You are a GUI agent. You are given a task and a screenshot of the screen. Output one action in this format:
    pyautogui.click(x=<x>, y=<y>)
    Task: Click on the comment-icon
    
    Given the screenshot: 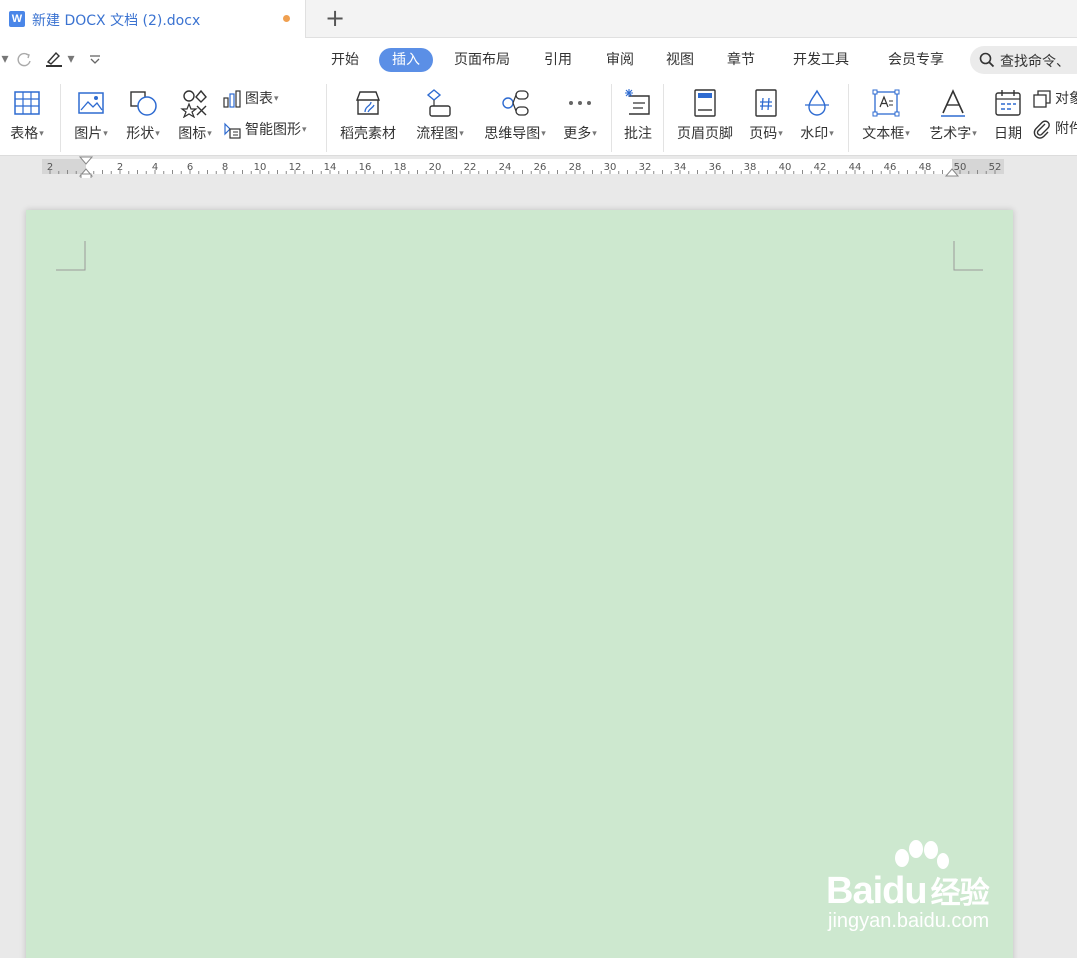 What is the action you would take?
    pyautogui.click(x=637, y=102)
    